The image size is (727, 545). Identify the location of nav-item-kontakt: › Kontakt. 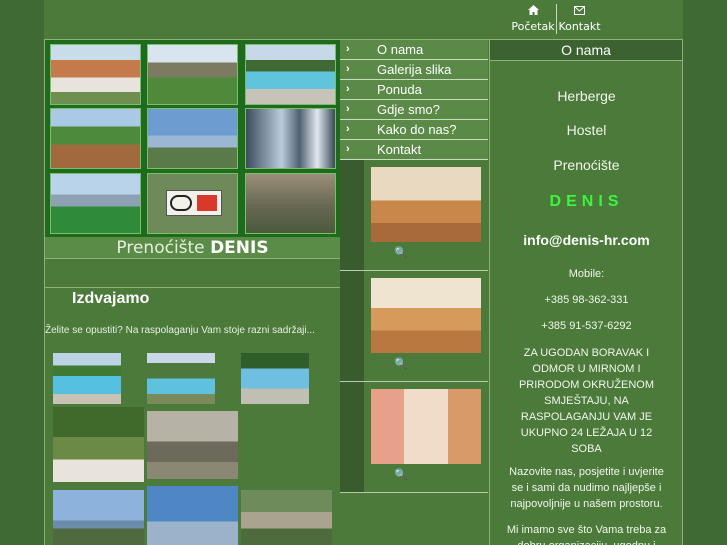
(414, 150).